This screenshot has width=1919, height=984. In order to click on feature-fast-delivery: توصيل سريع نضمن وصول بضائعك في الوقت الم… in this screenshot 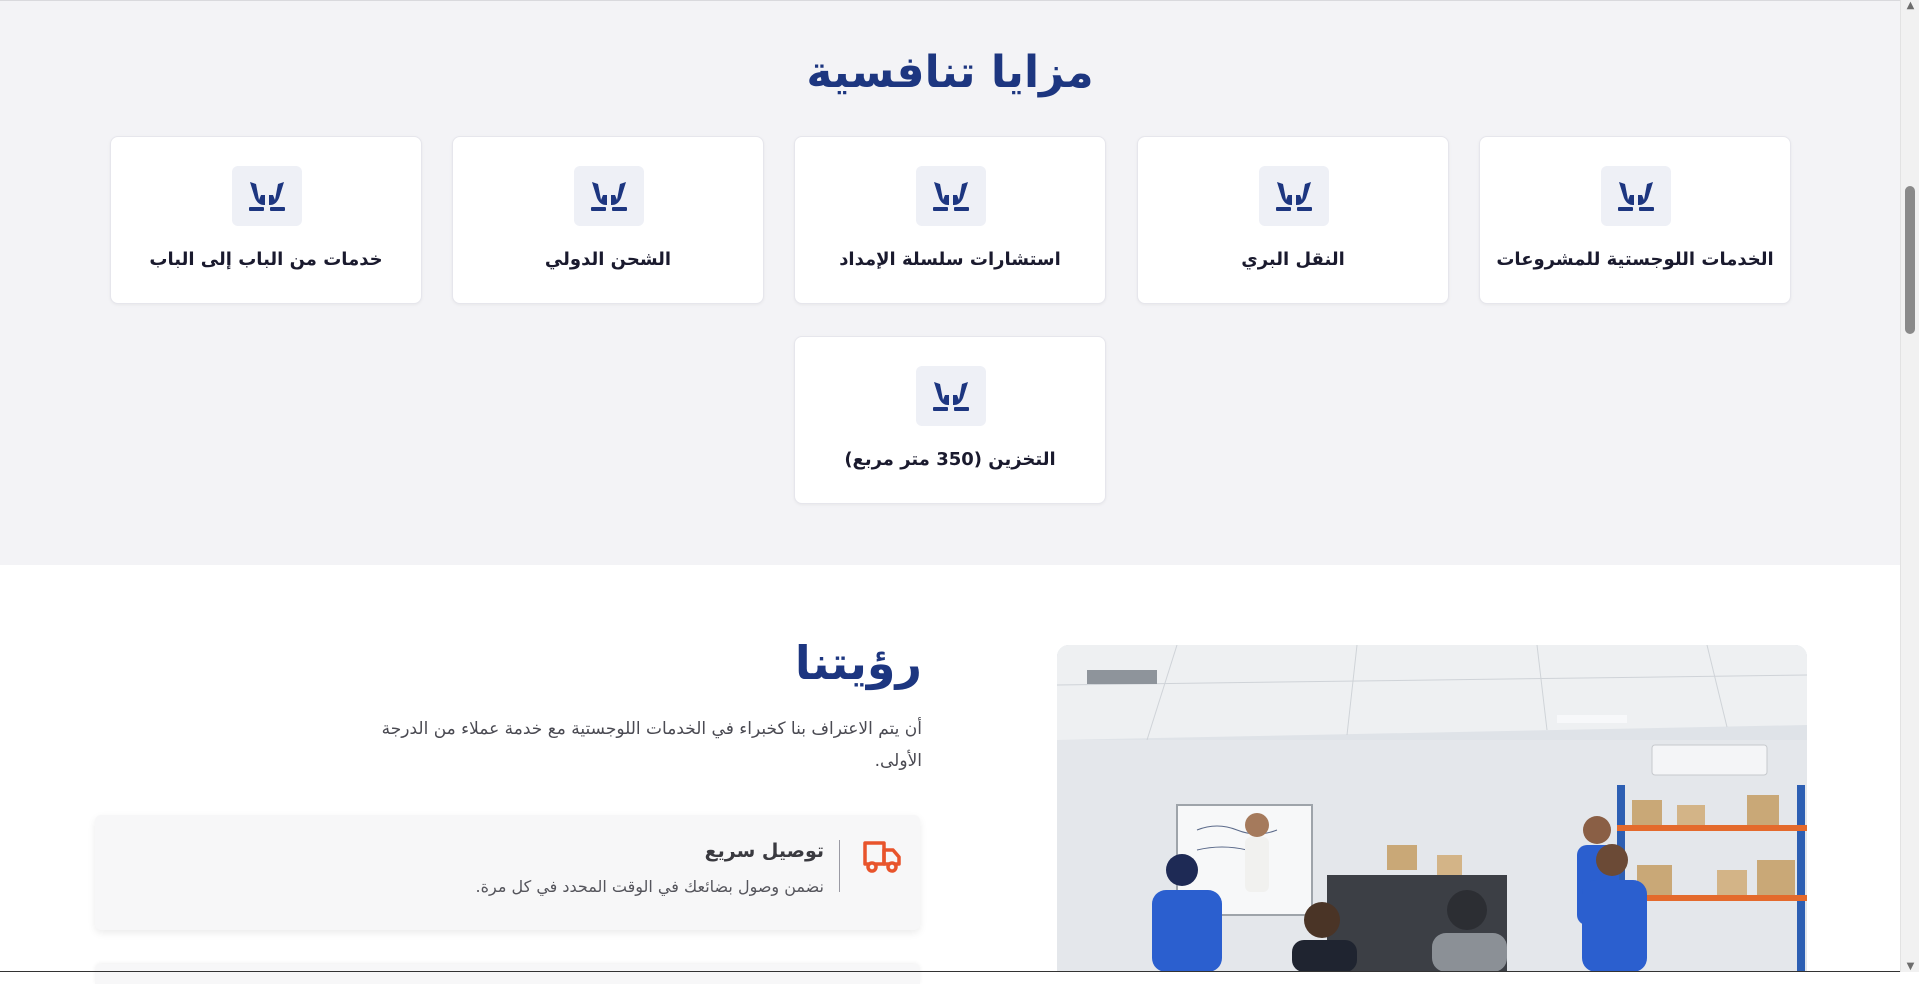, I will do `click(507, 872)`.